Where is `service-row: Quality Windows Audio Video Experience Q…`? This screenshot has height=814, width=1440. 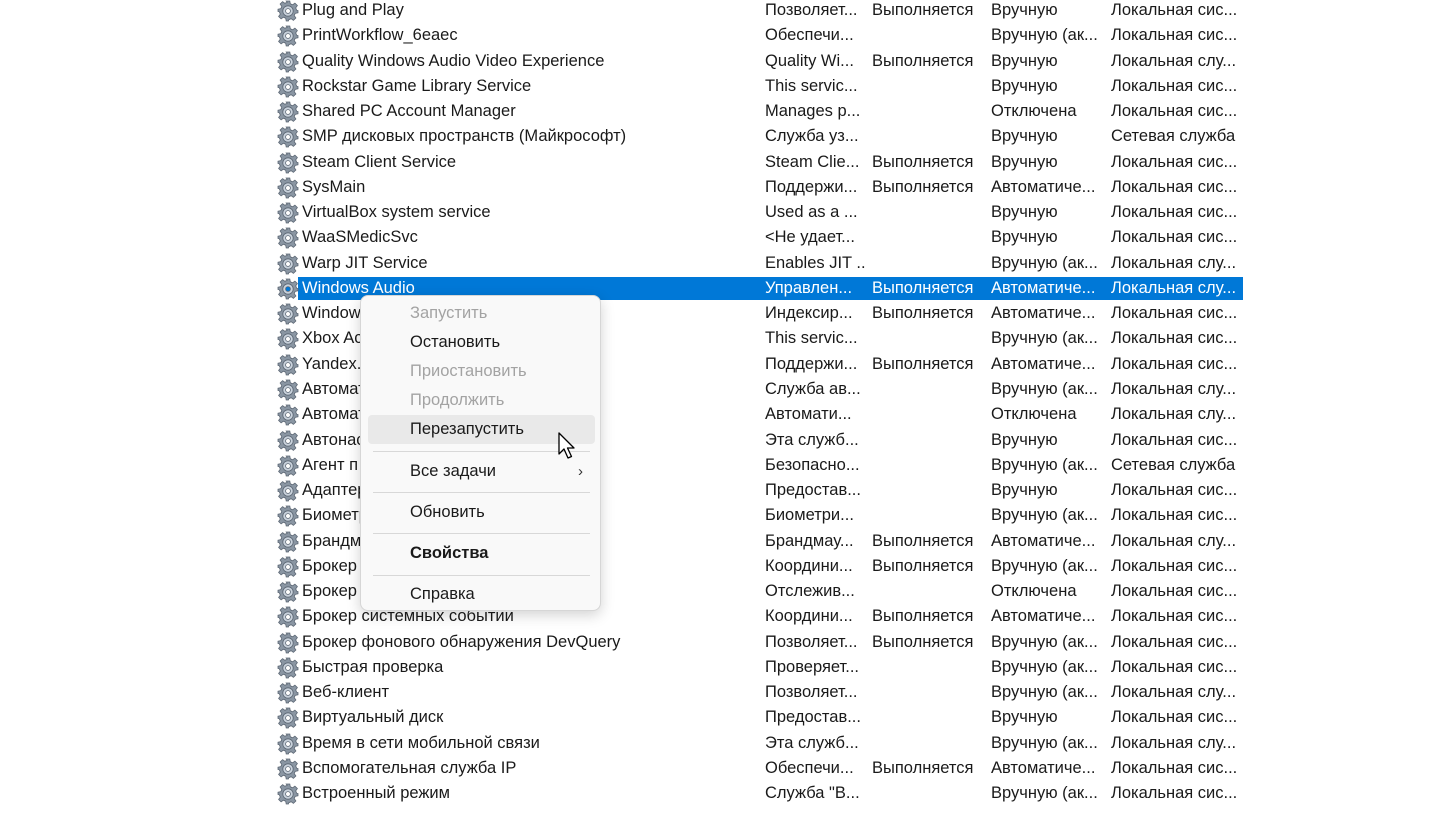
service-row: Quality Windows Audio Video Experience Q… is located at coordinates (720, 61).